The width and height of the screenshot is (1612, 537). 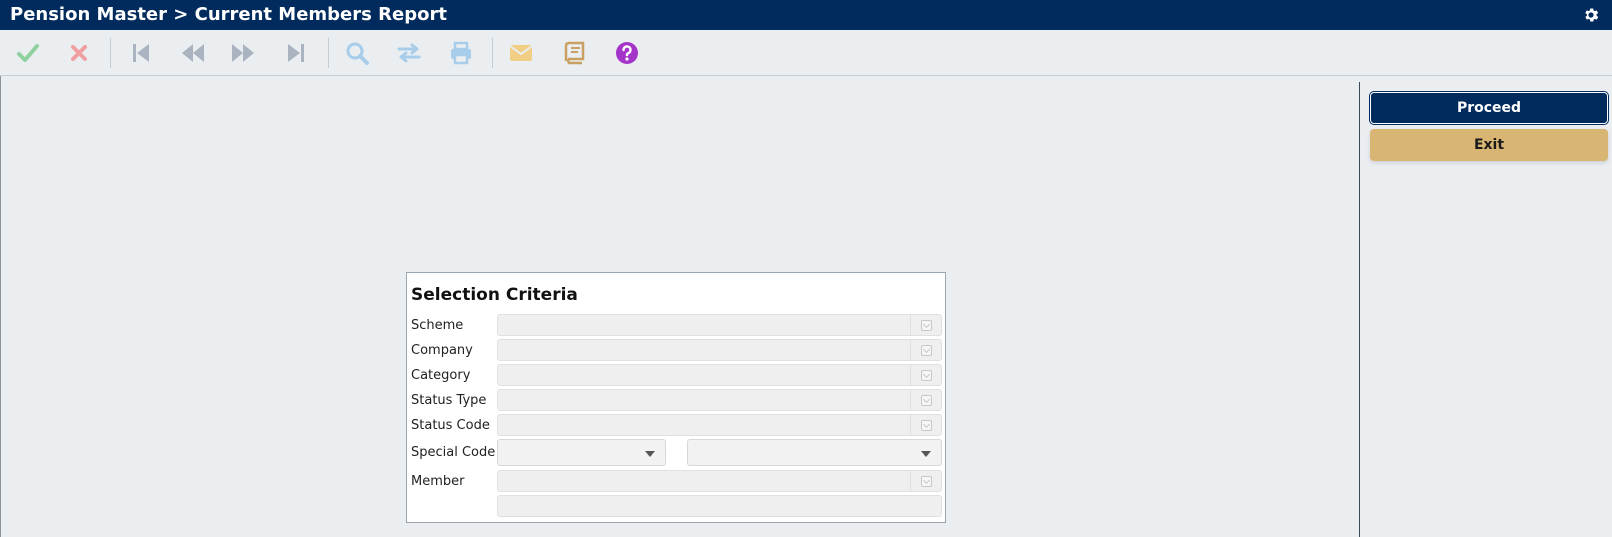 I want to click on company-row: Company, so click(x=677, y=351).